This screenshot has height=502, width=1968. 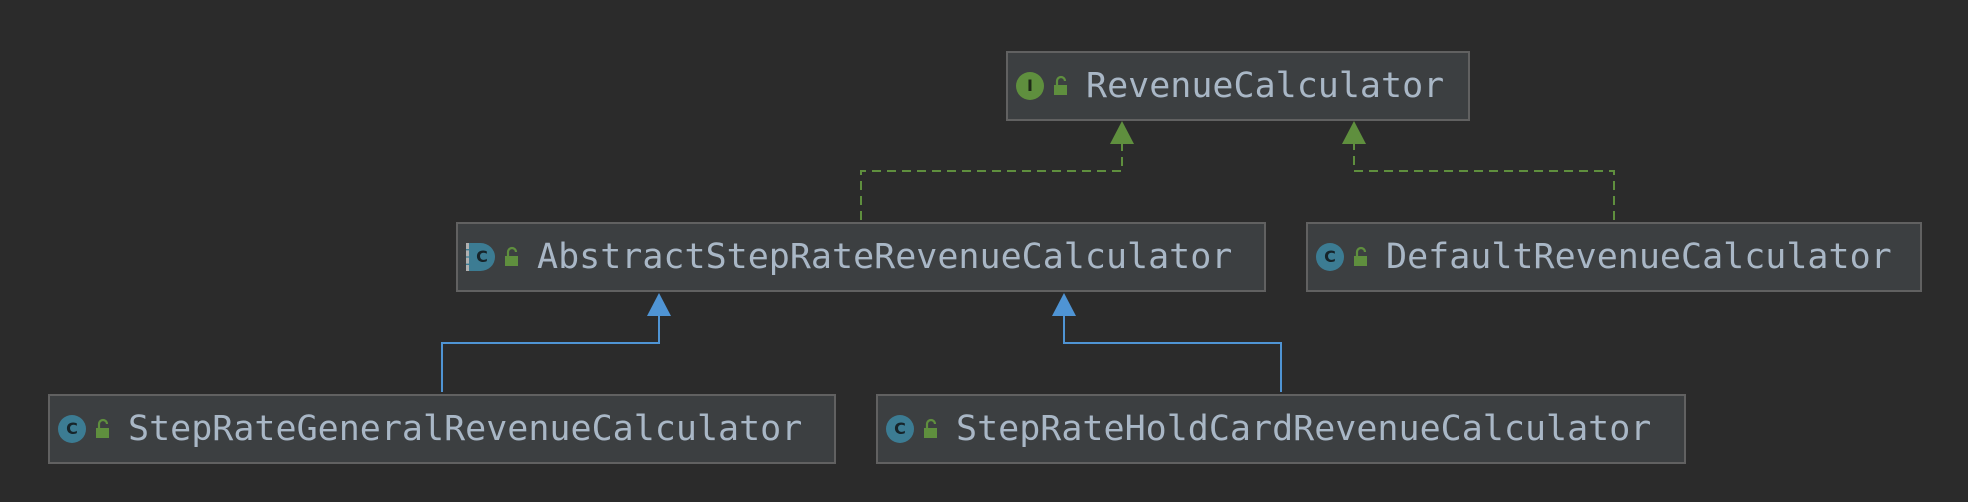 I want to click on node-step-rate-hold-card-revenue-calculator: C StepRateHoldCardRevenueCalculator, so click(x=1281, y=429).